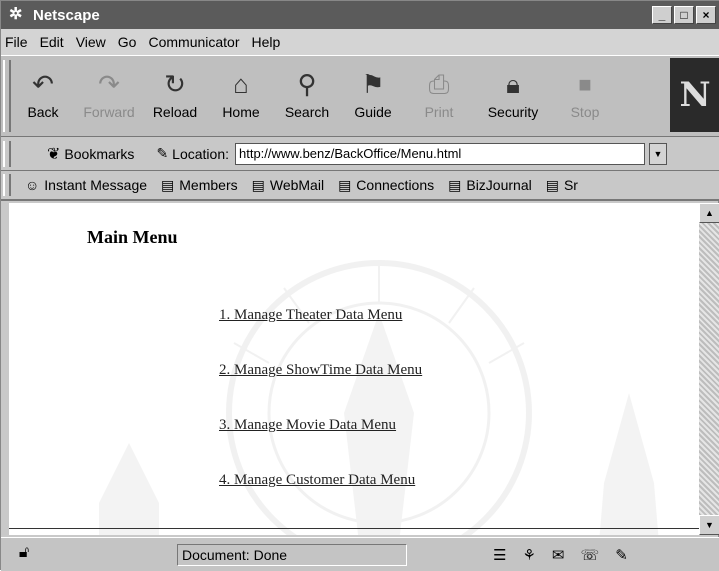  Describe the element at coordinates (66, 15) in the screenshot. I see `window-title: Netscape` at that location.